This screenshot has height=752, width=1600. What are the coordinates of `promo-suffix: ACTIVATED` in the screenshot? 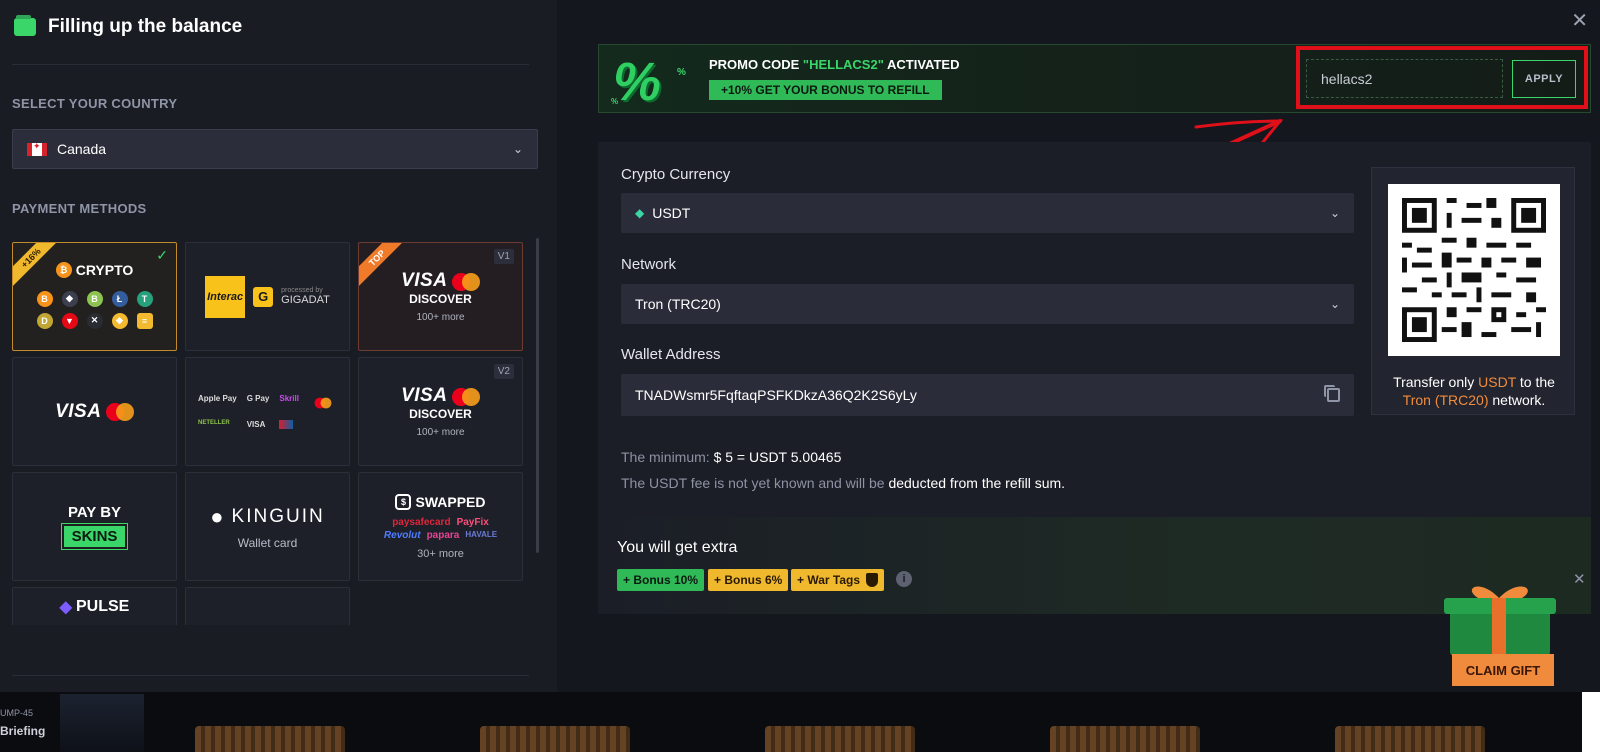 It's located at (923, 64).